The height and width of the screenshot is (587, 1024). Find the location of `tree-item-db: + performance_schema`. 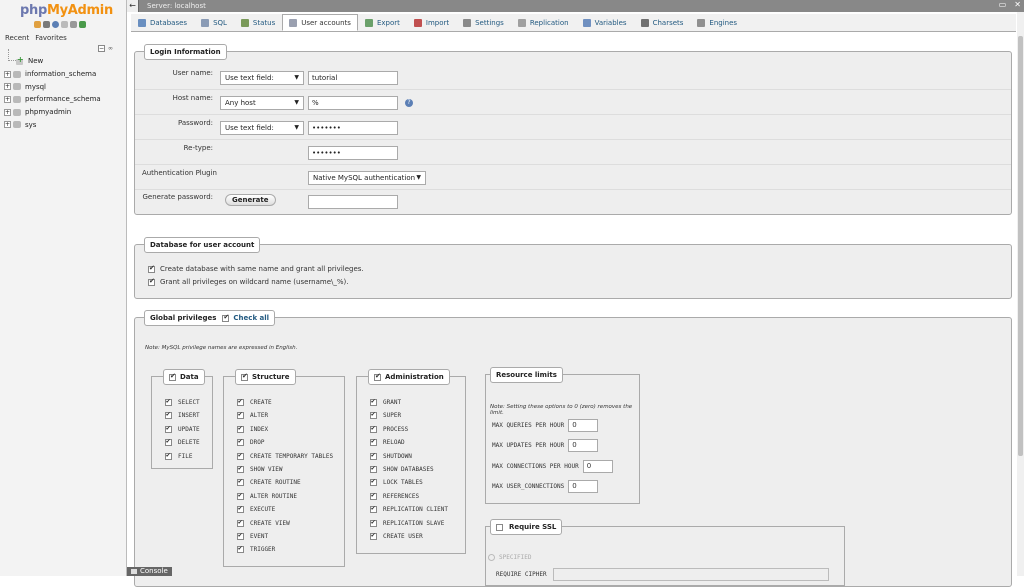

tree-item-db: + performance_schema is located at coordinates (52, 99).